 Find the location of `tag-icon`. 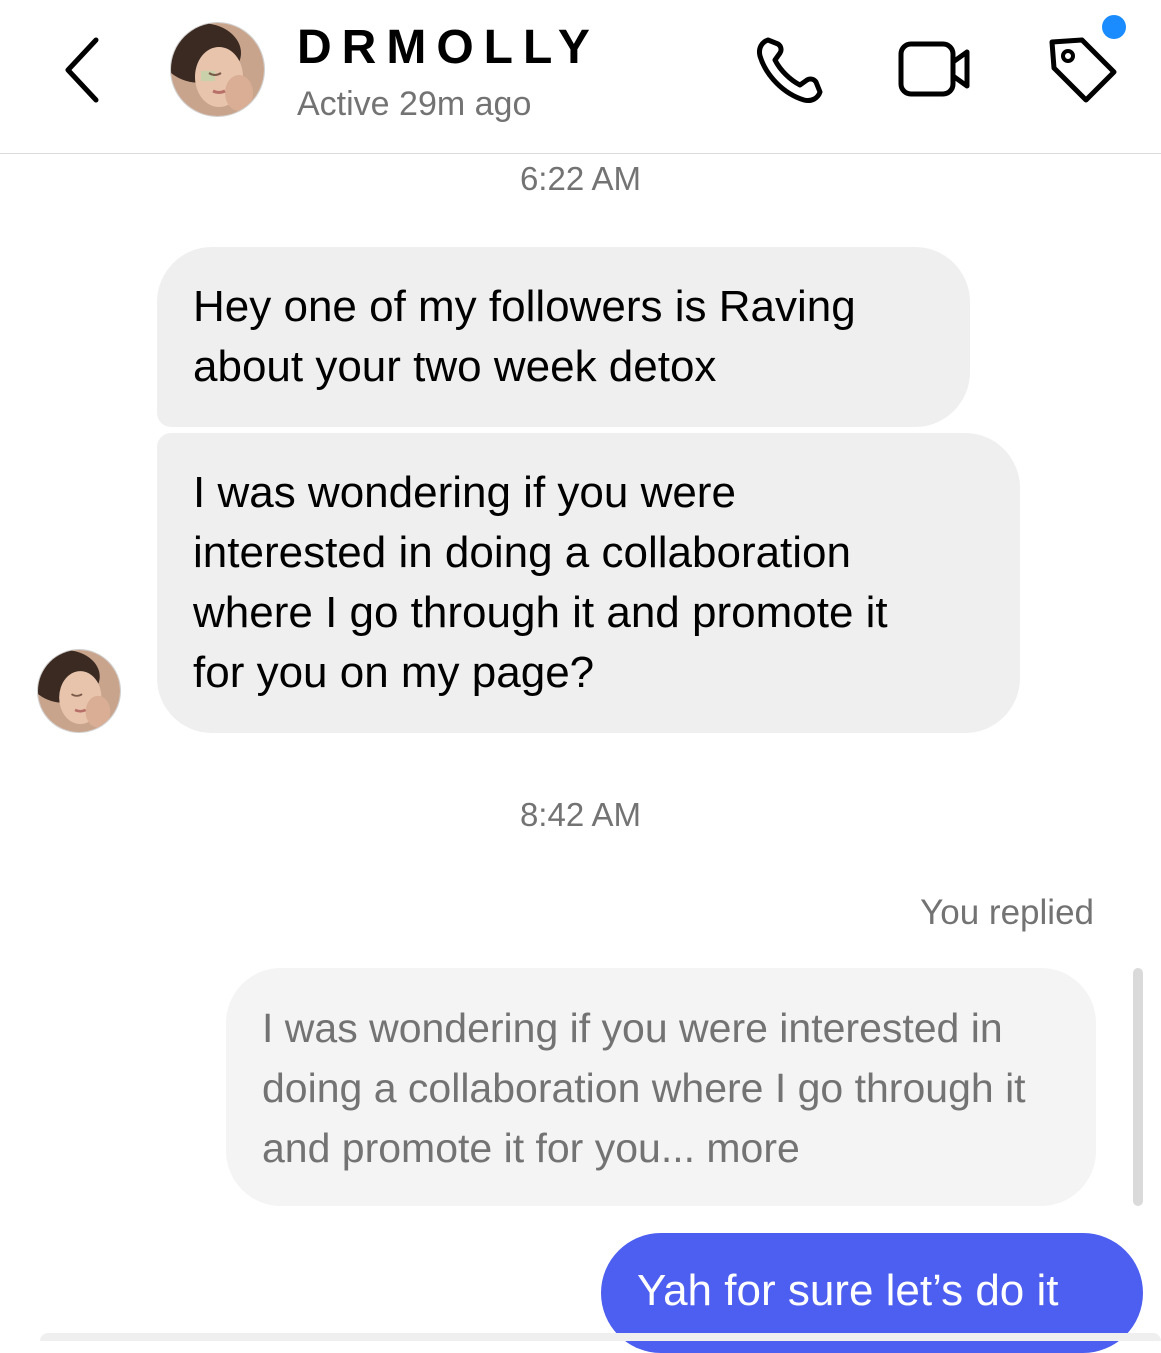

tag-icon is located at coordinates (1082, 70).